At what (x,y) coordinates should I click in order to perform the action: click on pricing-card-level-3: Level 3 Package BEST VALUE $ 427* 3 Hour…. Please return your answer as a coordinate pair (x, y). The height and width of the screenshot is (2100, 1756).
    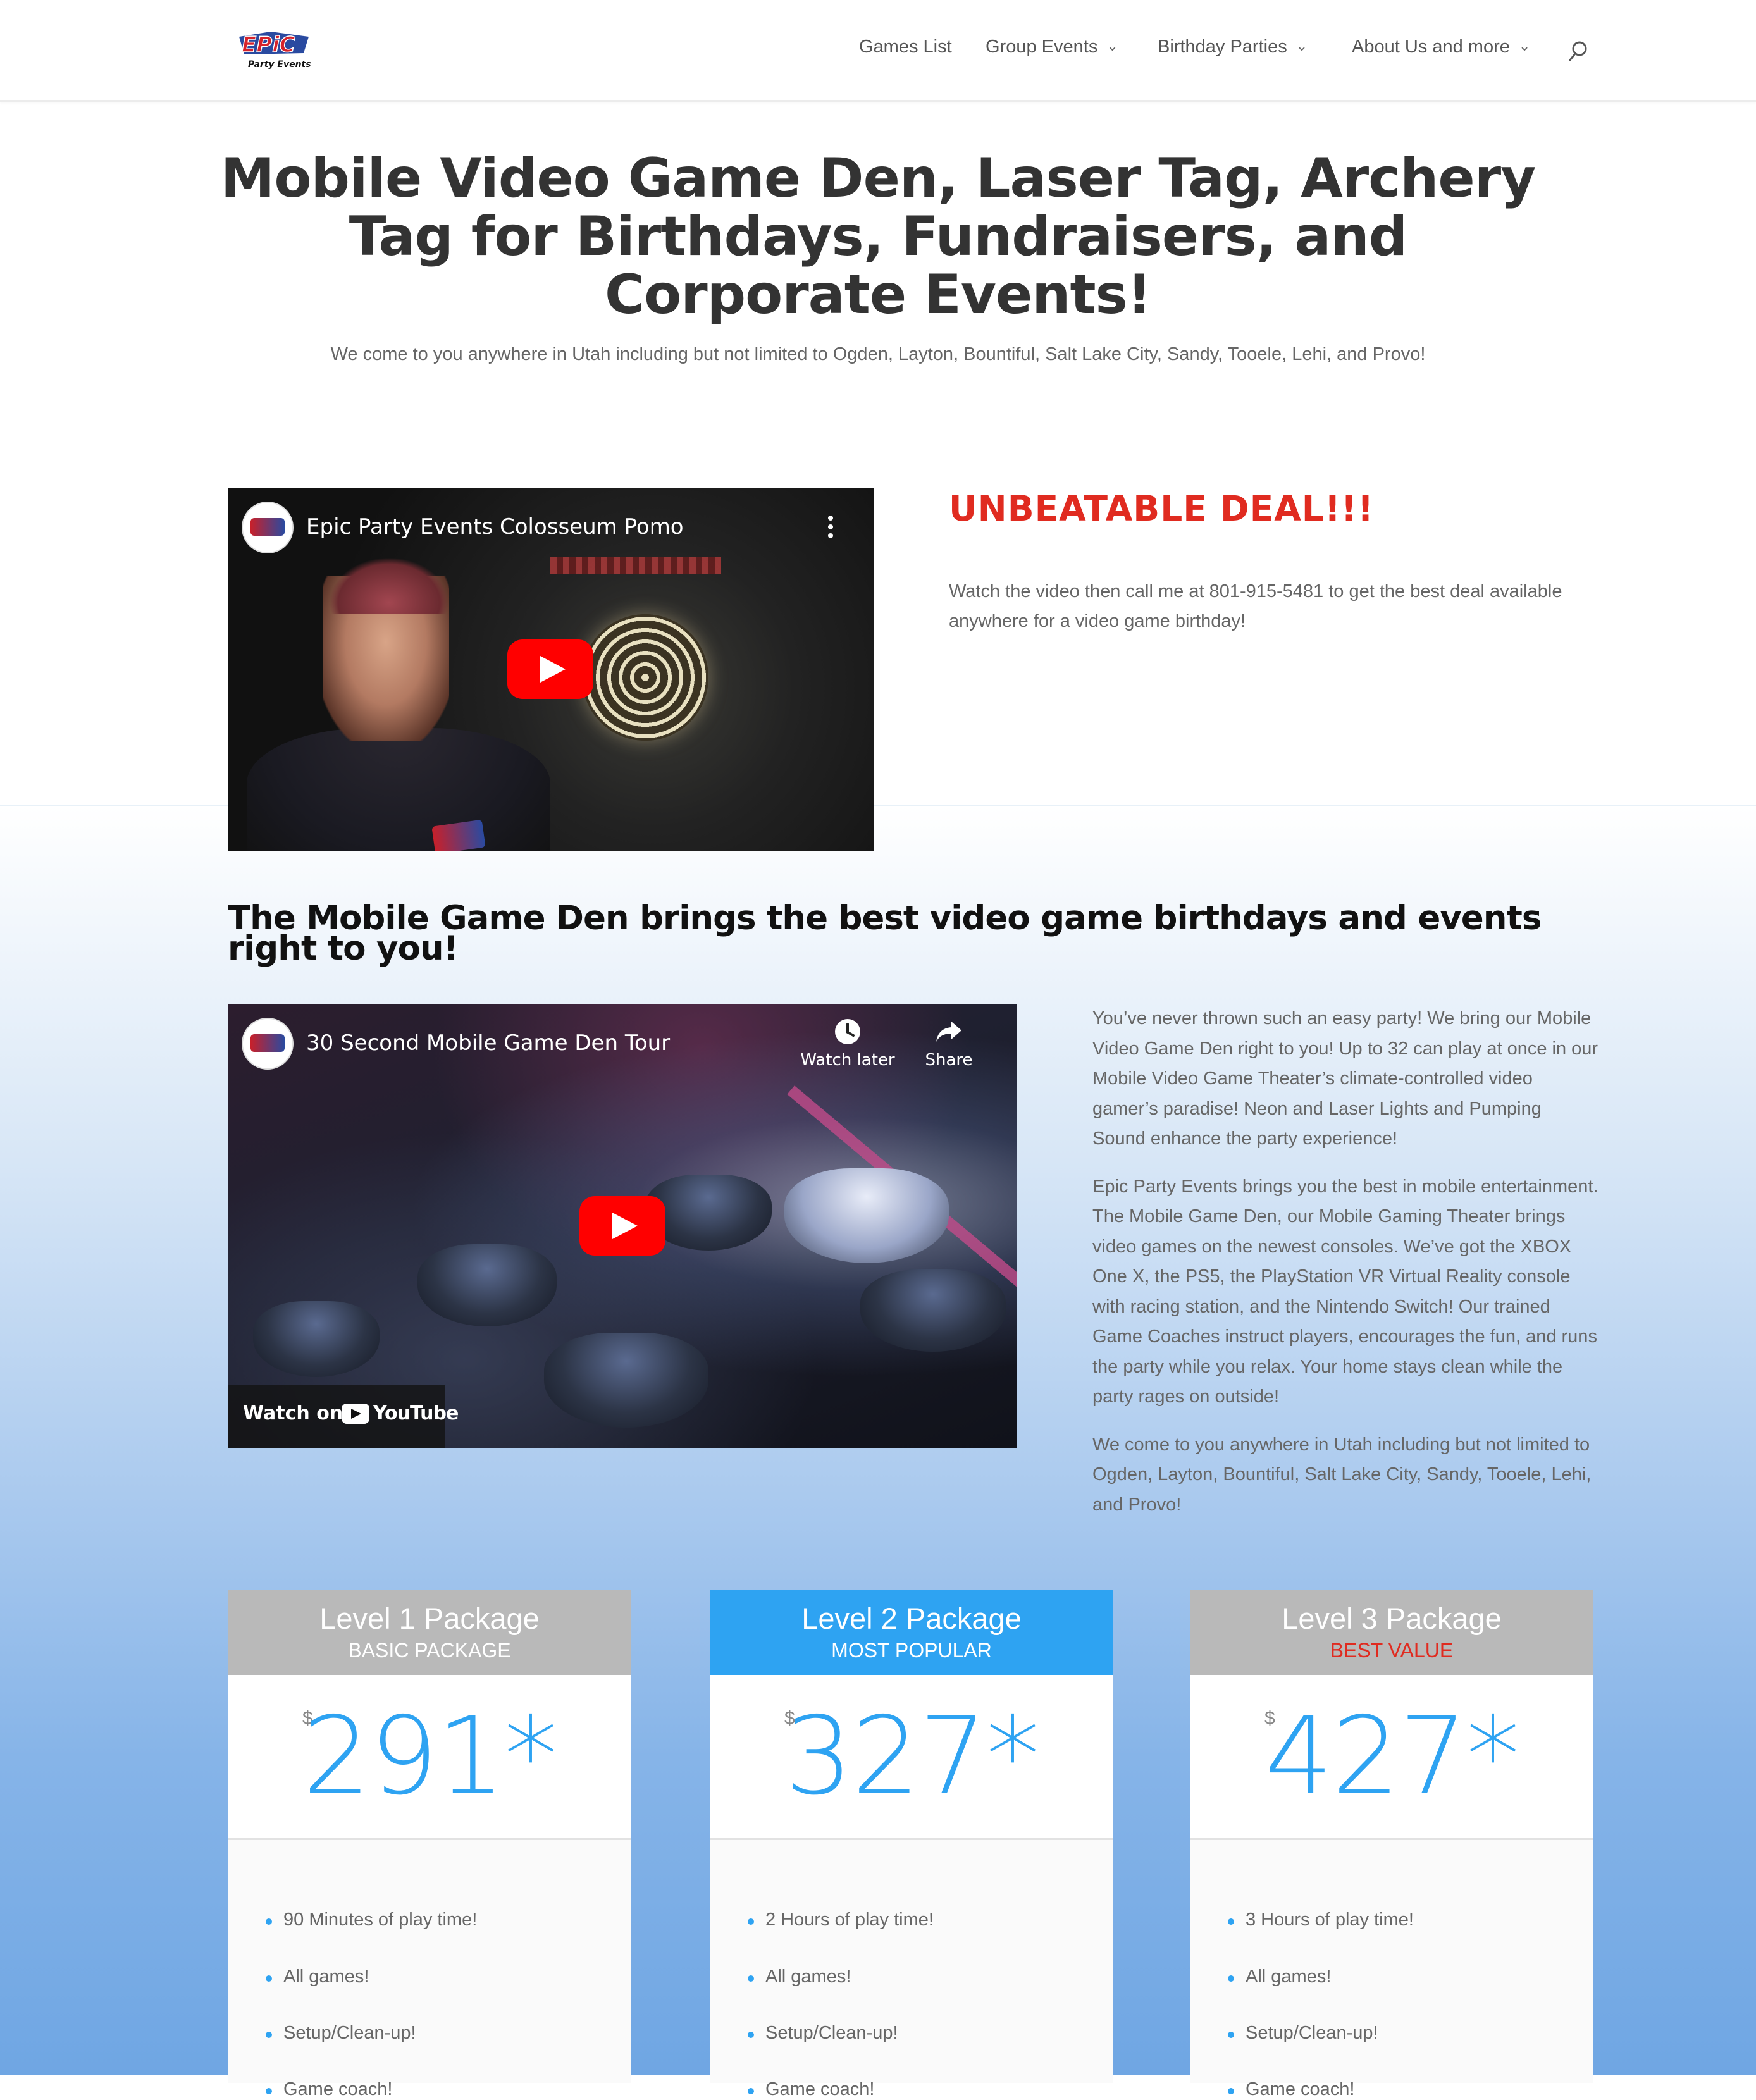
    Looking at the image, I should click on (1391, 1844).